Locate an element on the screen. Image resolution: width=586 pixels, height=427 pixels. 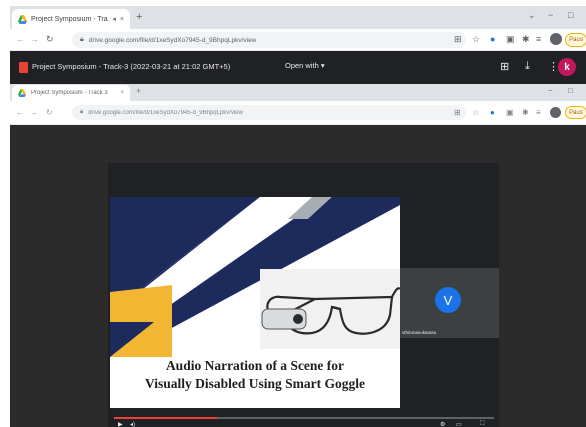
tab-search-icon: ⌄ is located at coordinates (532, 15).